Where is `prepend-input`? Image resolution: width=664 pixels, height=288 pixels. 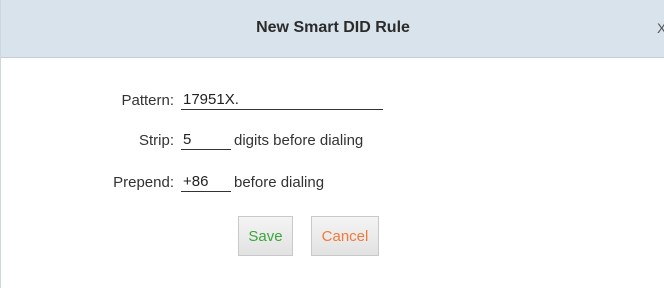
prepend-input is located at coordinates (206, 182).